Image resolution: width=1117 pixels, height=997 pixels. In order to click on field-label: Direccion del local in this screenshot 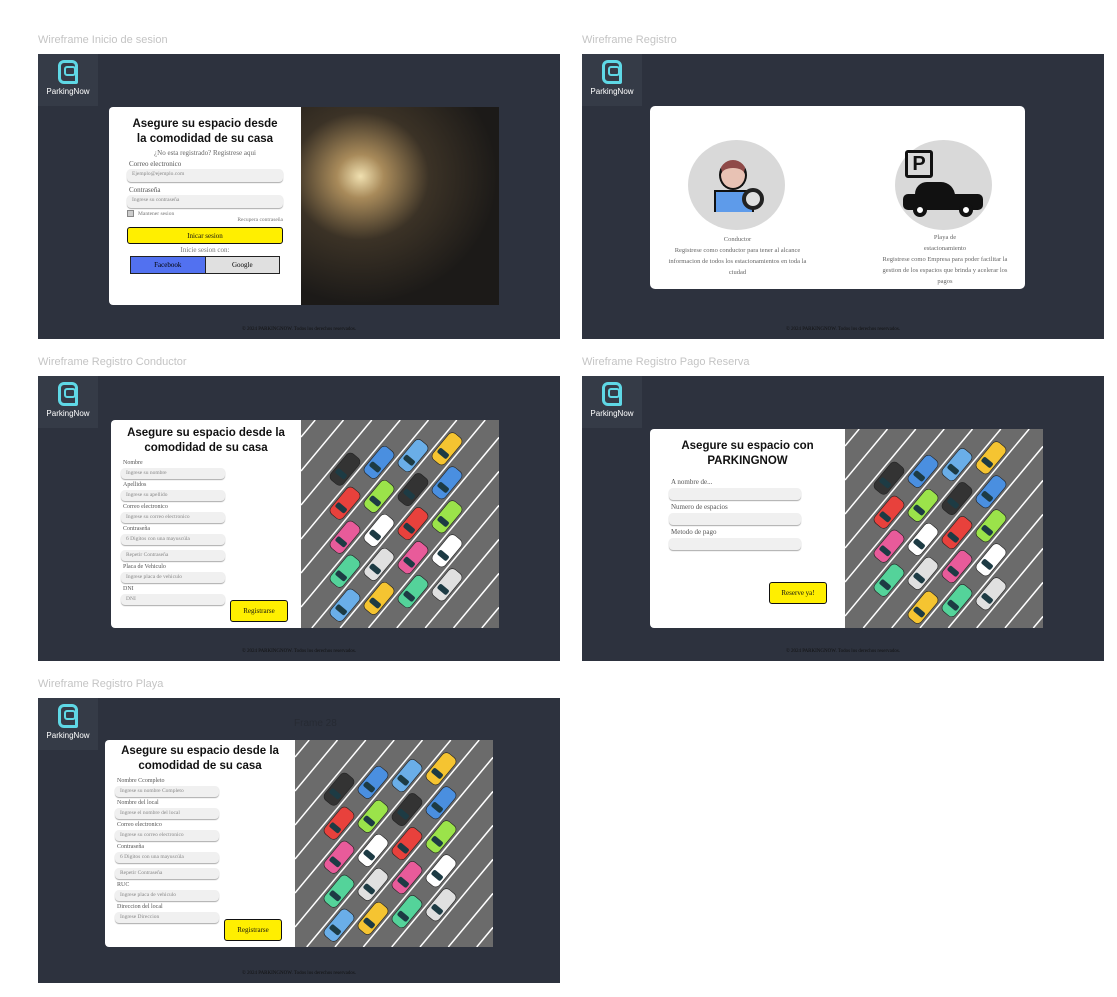, I will do `click(140, 907)`.